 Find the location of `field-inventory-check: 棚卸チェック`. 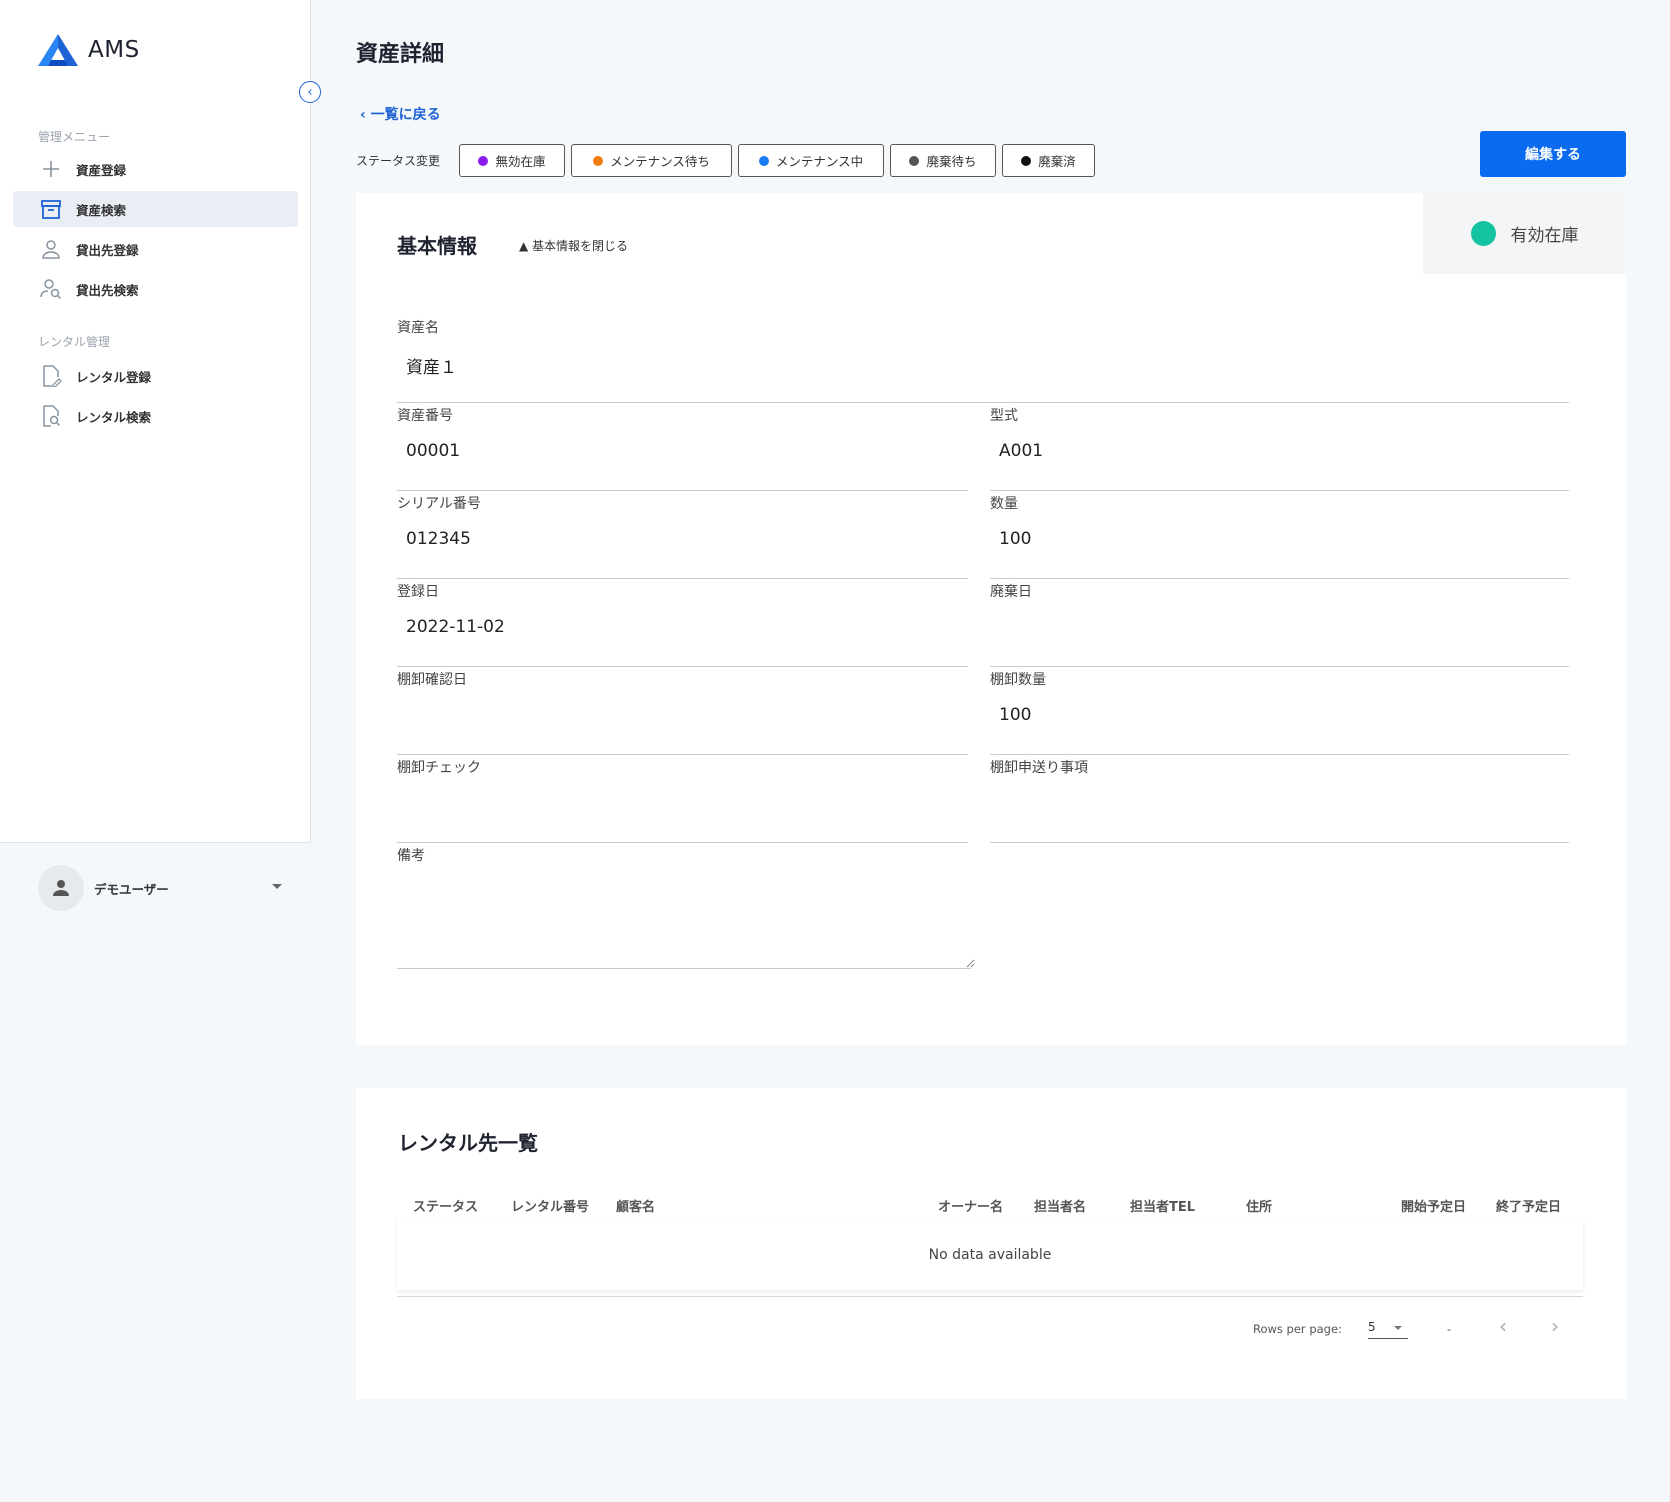

field-inventory-check: 棚卸チェック is located at coordinates (682, 800).